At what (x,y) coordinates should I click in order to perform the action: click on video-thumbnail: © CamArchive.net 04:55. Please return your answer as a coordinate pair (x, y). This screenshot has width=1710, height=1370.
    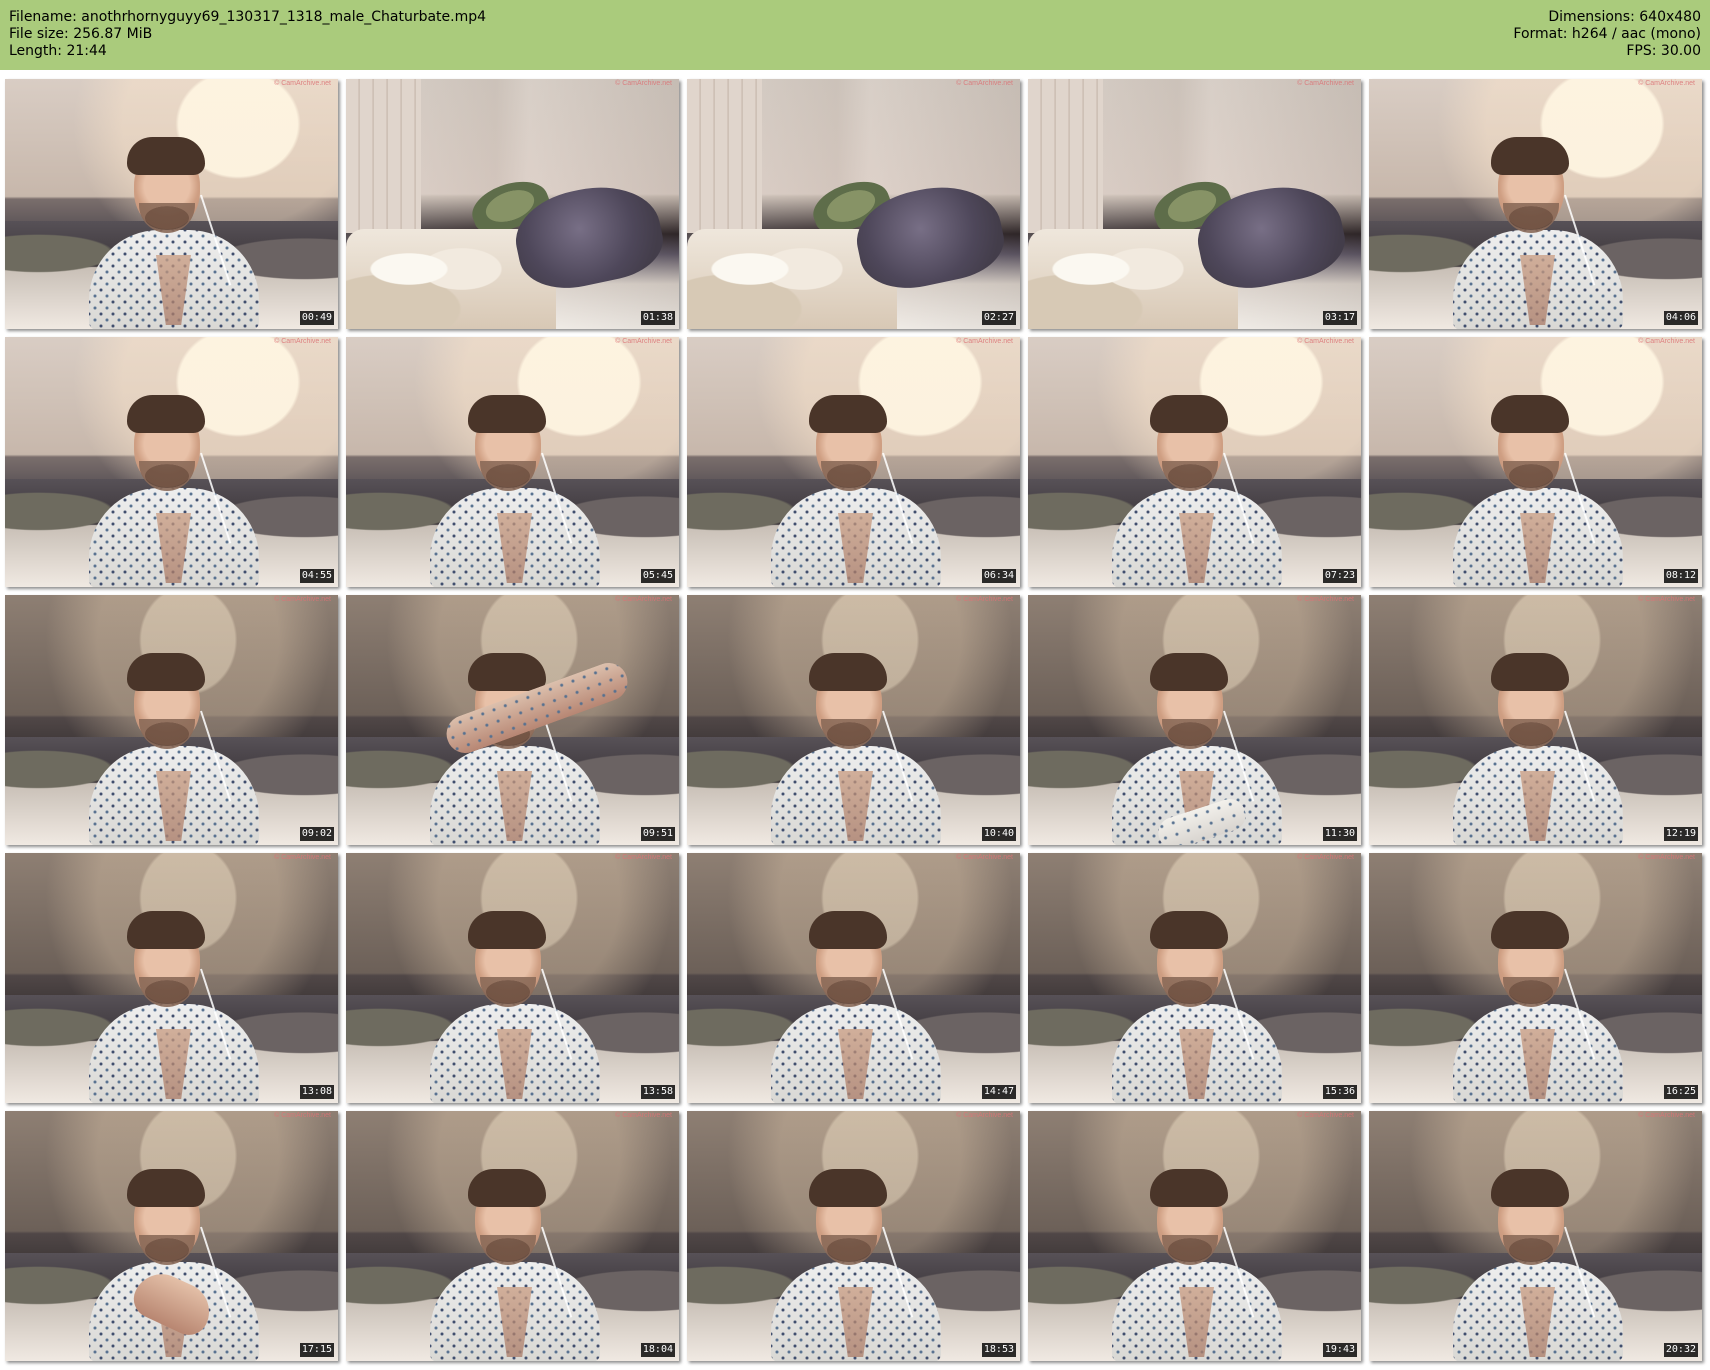
    Looking at the image, I should click on (171, 462).